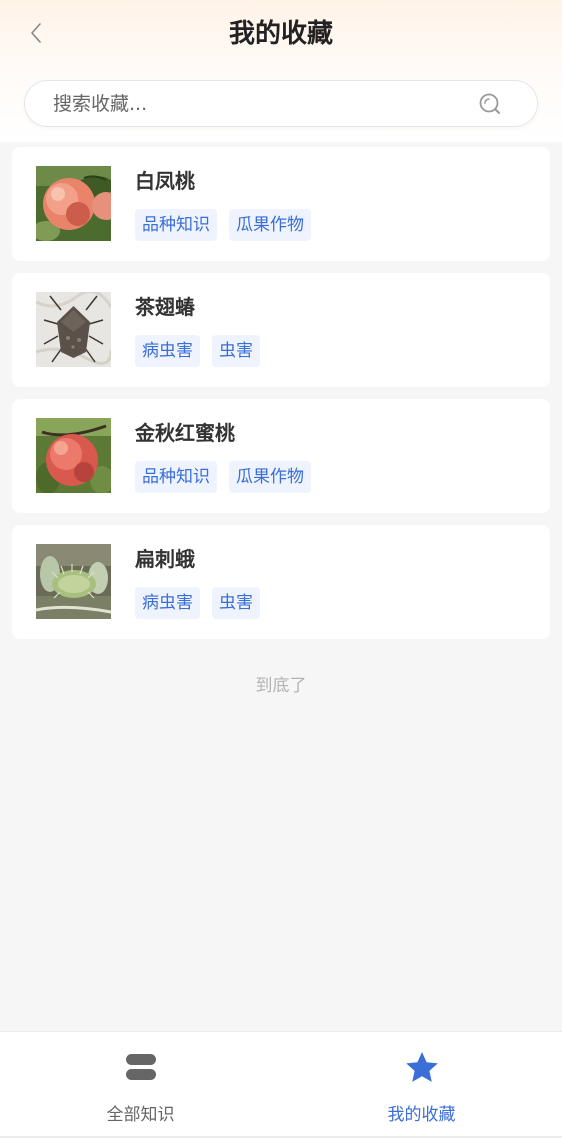 The height and width of the screenshot is (1138, 562). I want to click on peach-image, so click(73, 203).